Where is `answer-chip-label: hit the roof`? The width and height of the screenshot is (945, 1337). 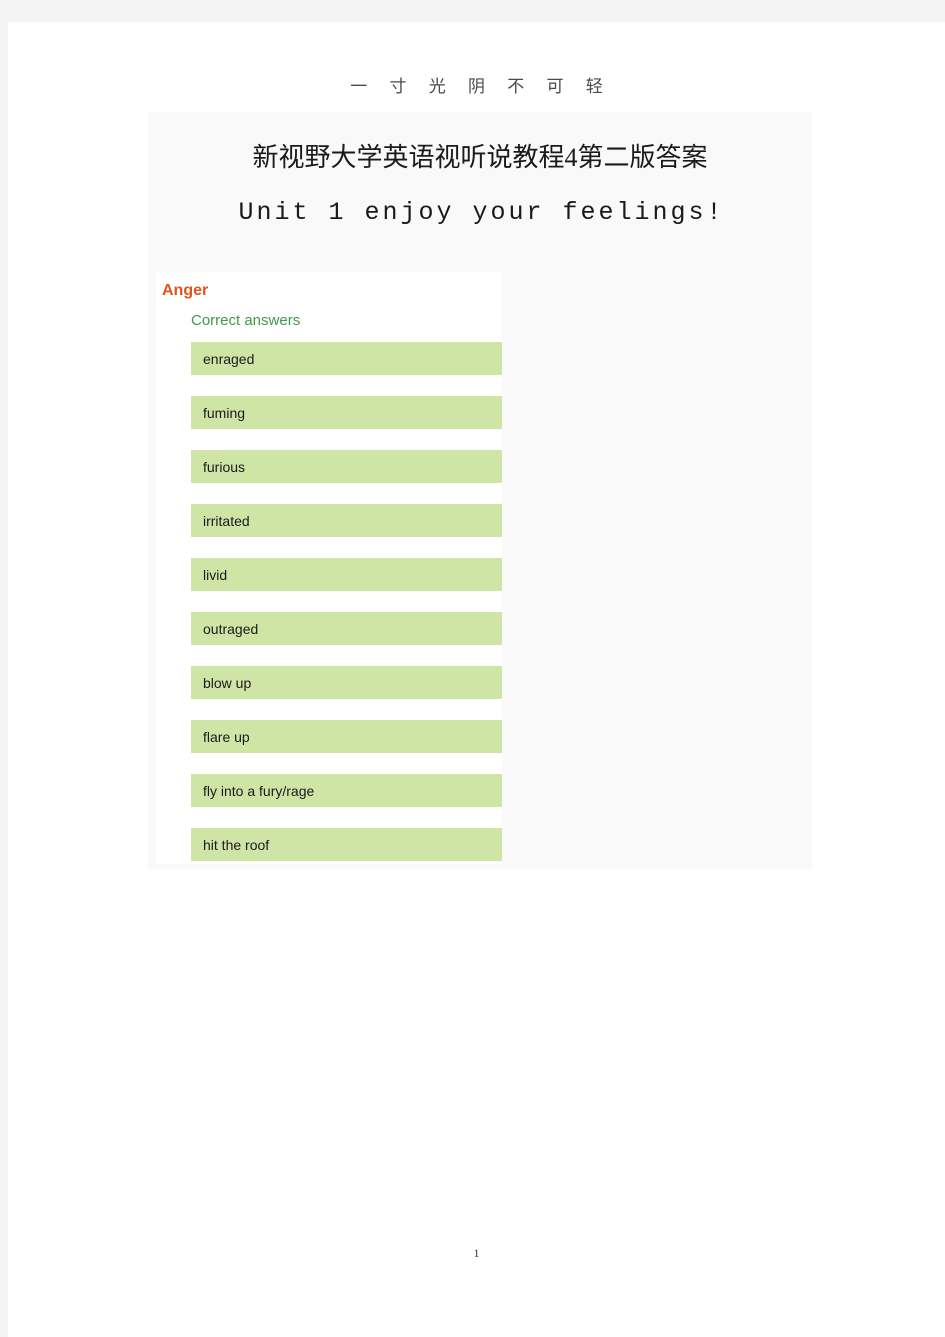 answer-chip-label: hit the roof is located at coordinates (236, 844).